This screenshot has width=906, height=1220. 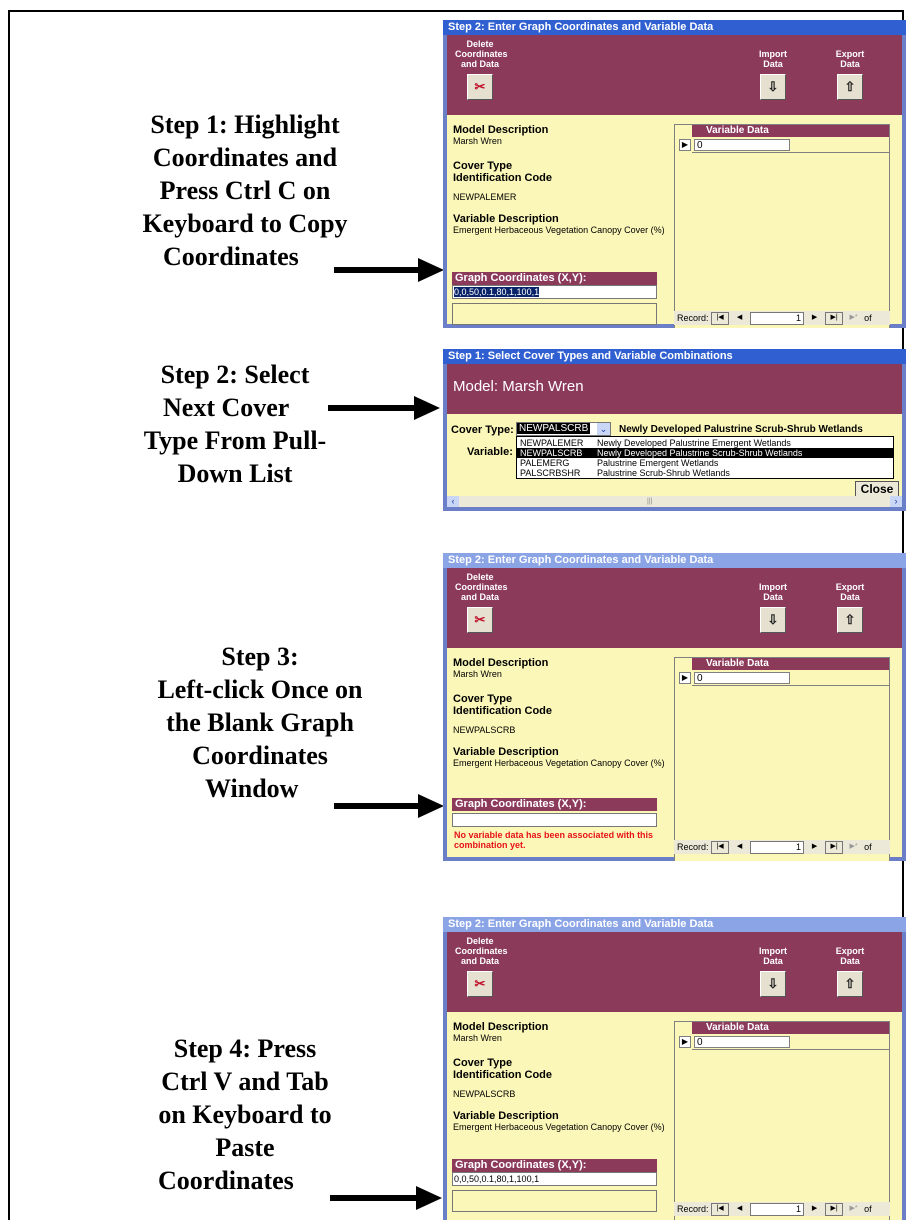 What do you see at coordinates (877, 489) in the screenshot?
I see `close-button: Close` at bounding box center [877, 489].